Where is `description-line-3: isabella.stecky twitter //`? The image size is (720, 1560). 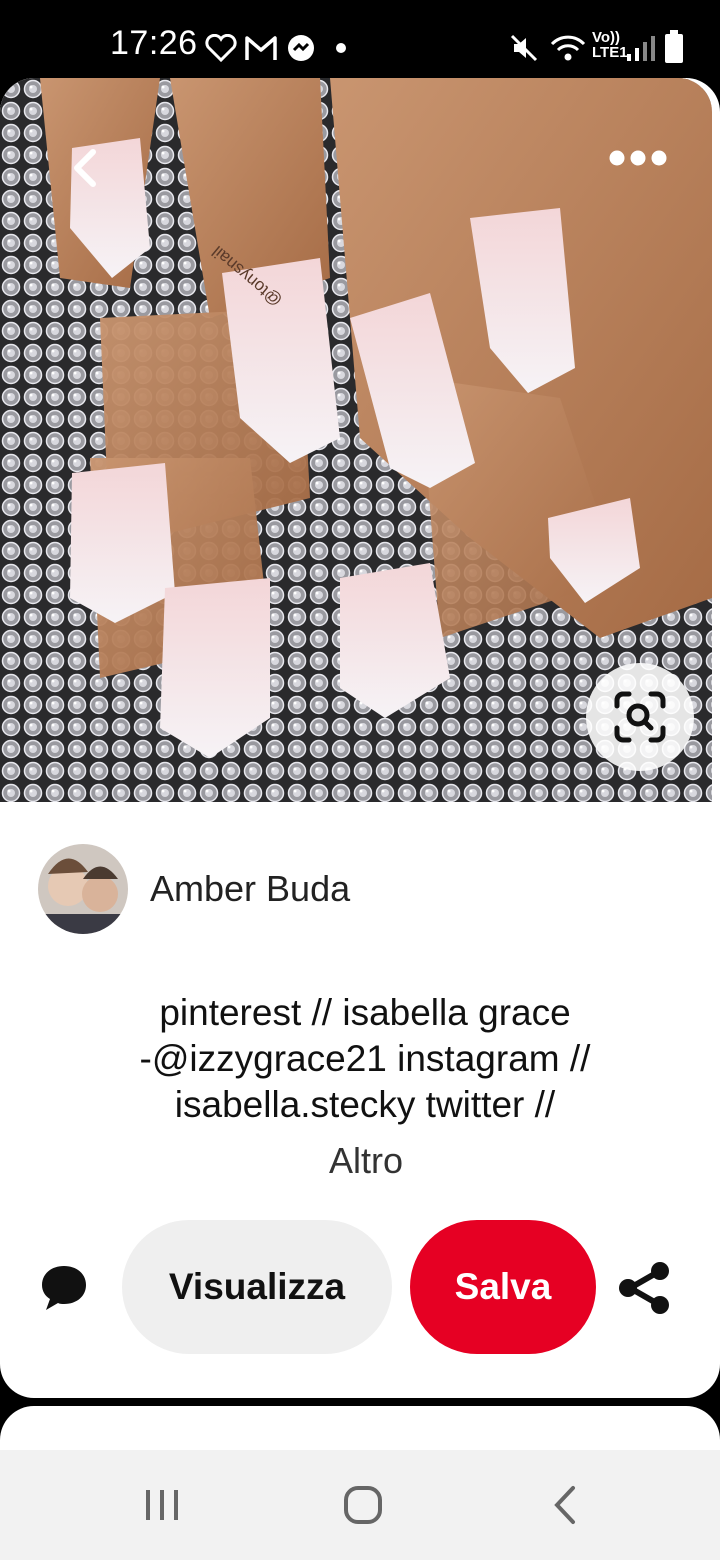 description-line-3: isabella.stecky twitter // is located at coordinates (365, 1104).